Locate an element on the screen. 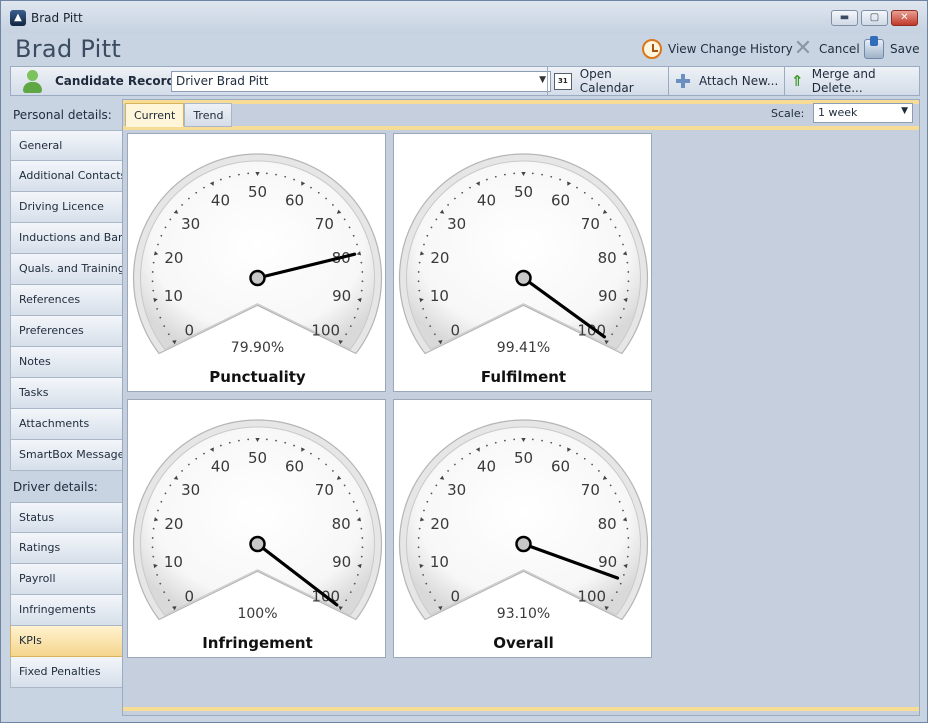 Image resolution: width=928 pixels, height=723 pixels. gauge-tick-label: 40 is located at coordinates (220, 466).